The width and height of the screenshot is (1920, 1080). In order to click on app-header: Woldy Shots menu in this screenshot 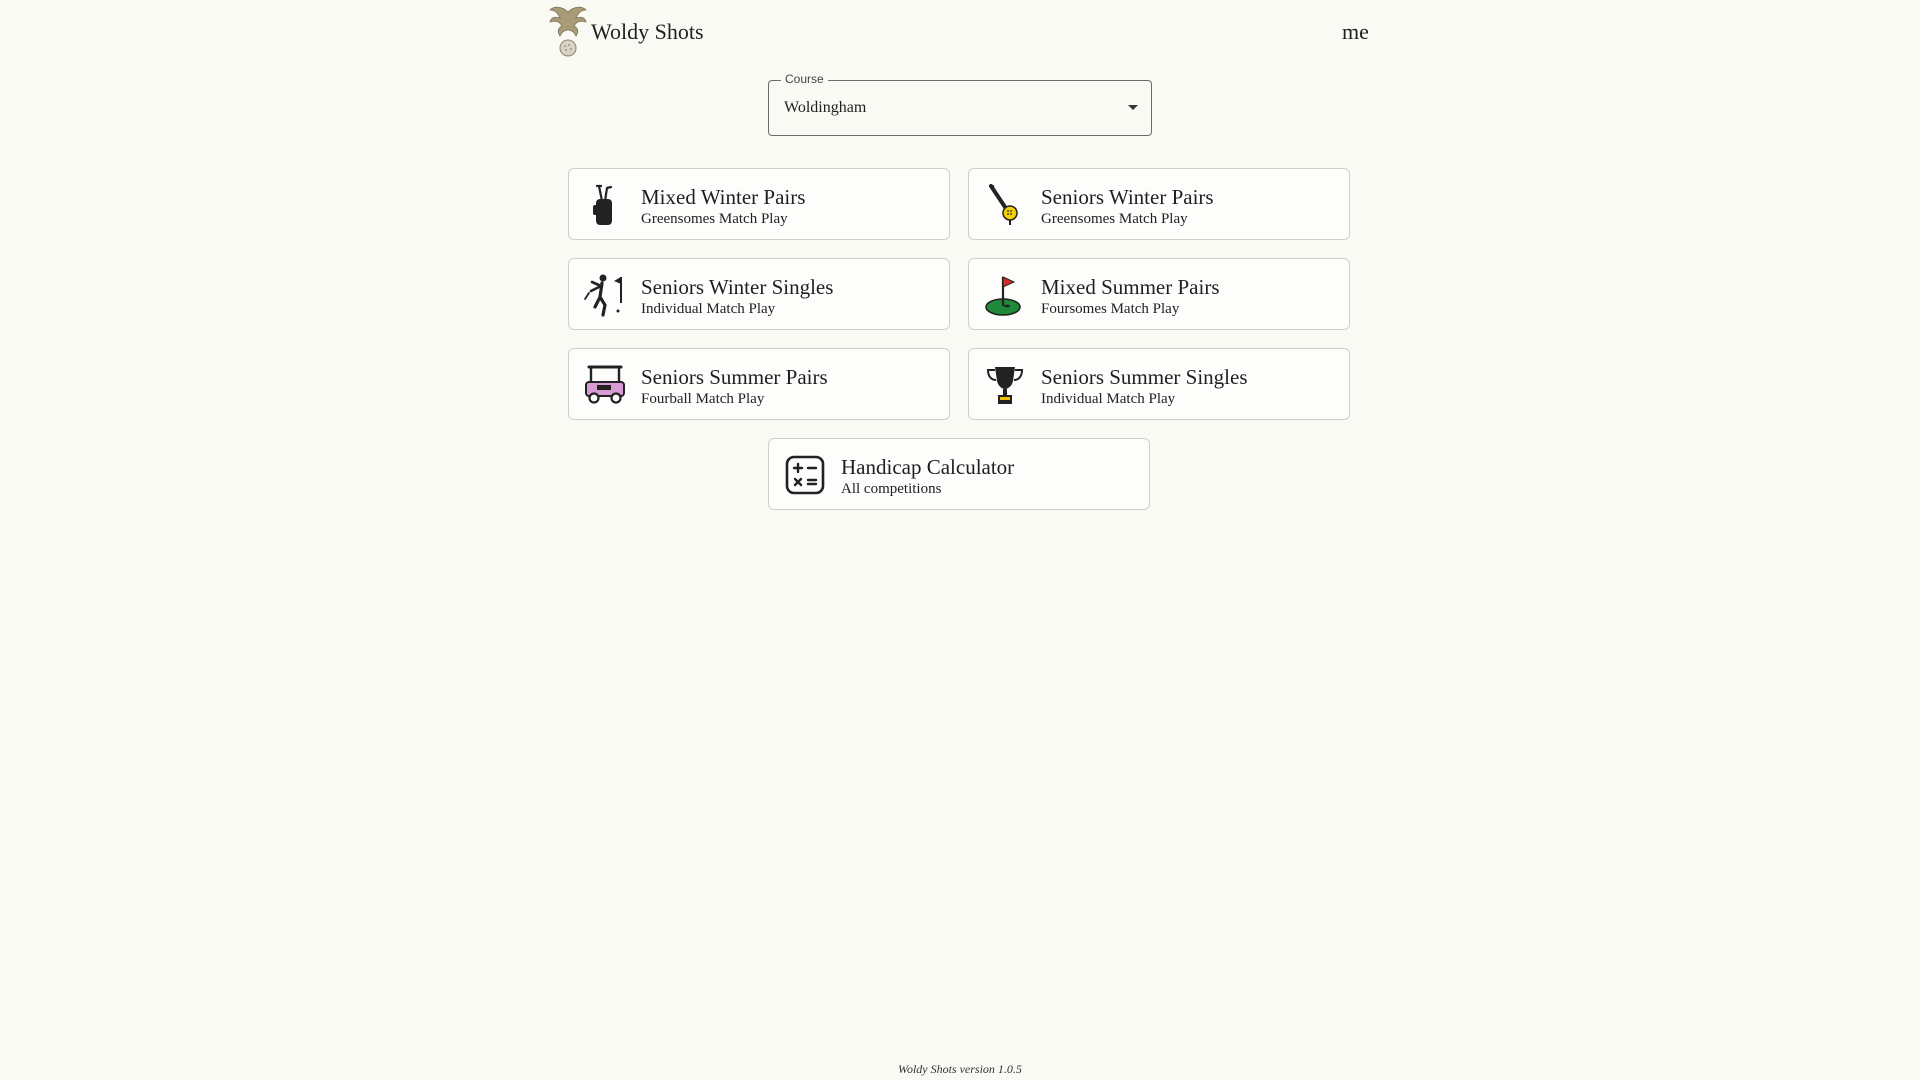, I will do `click(958, 32)`.